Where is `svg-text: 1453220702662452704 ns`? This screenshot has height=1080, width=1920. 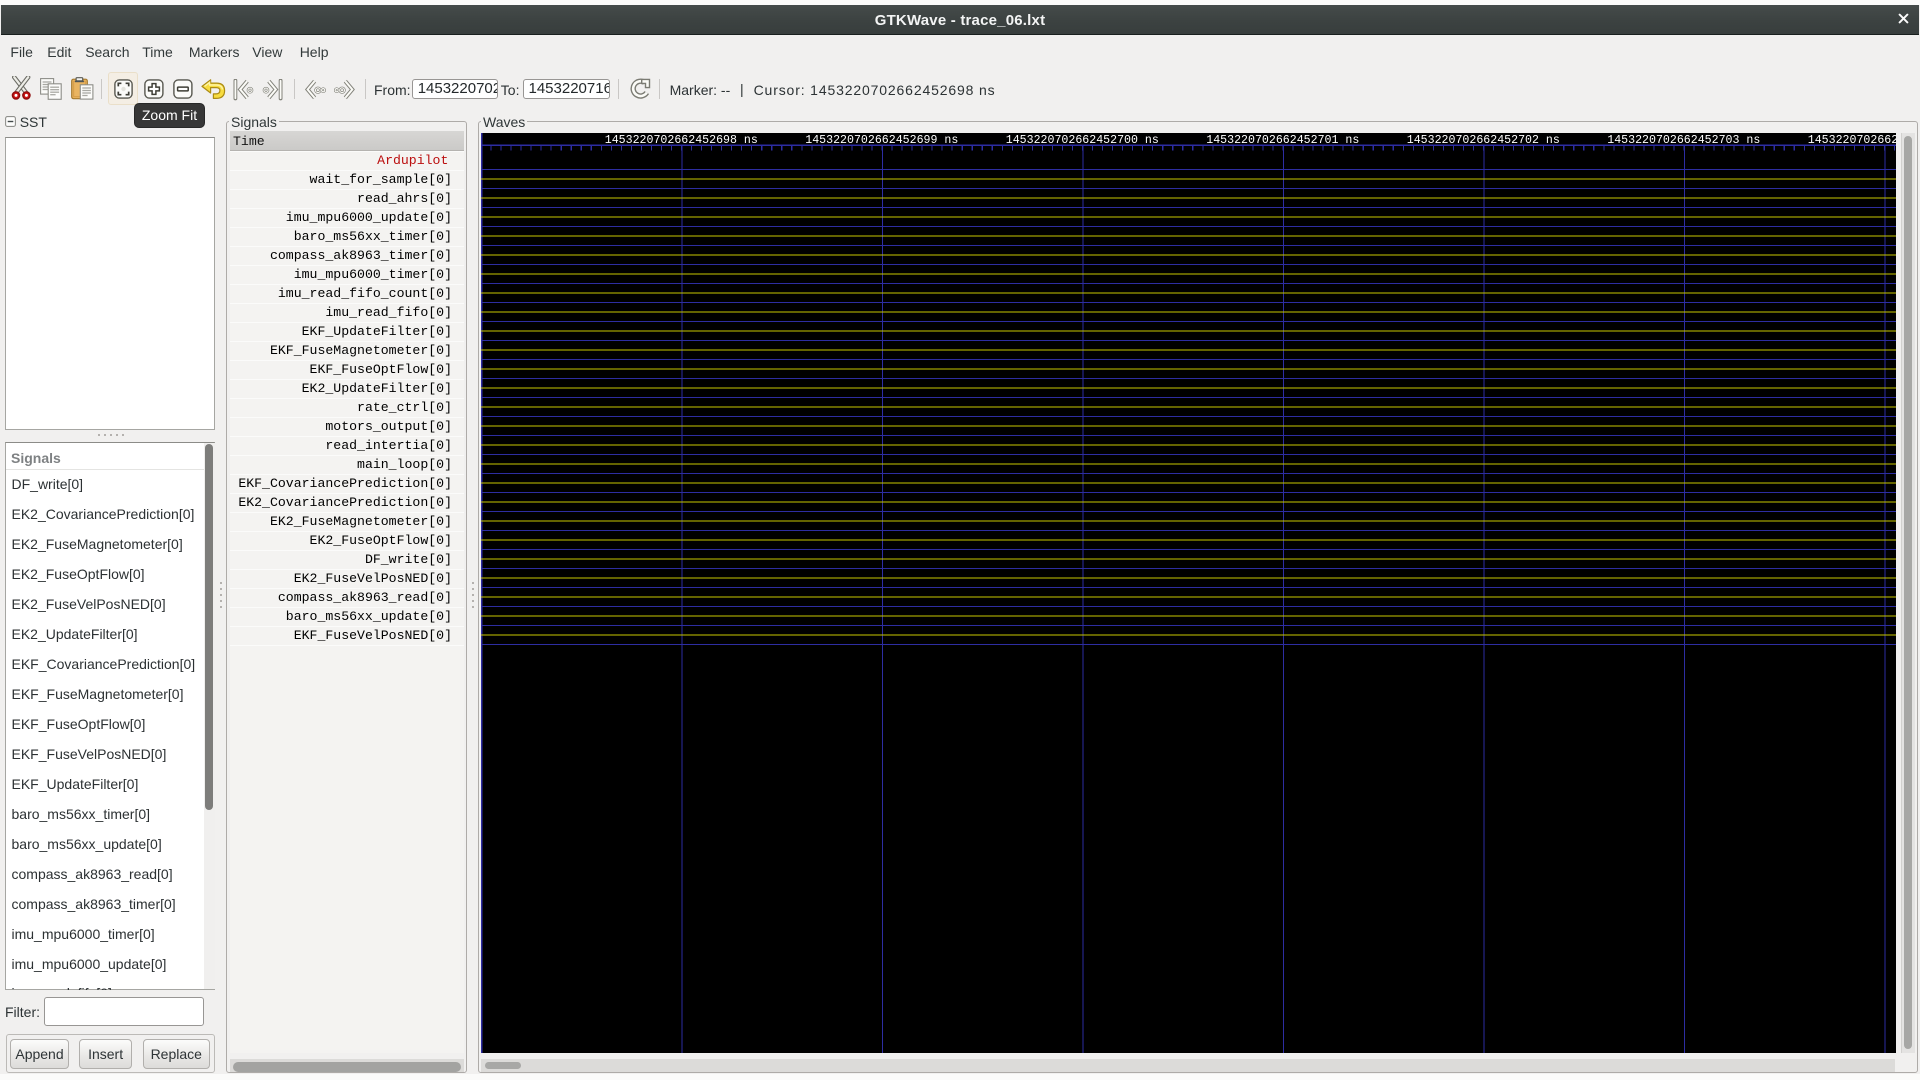 svg-text: 1453220702662452704 ns is located at coordinates (1852, 140).